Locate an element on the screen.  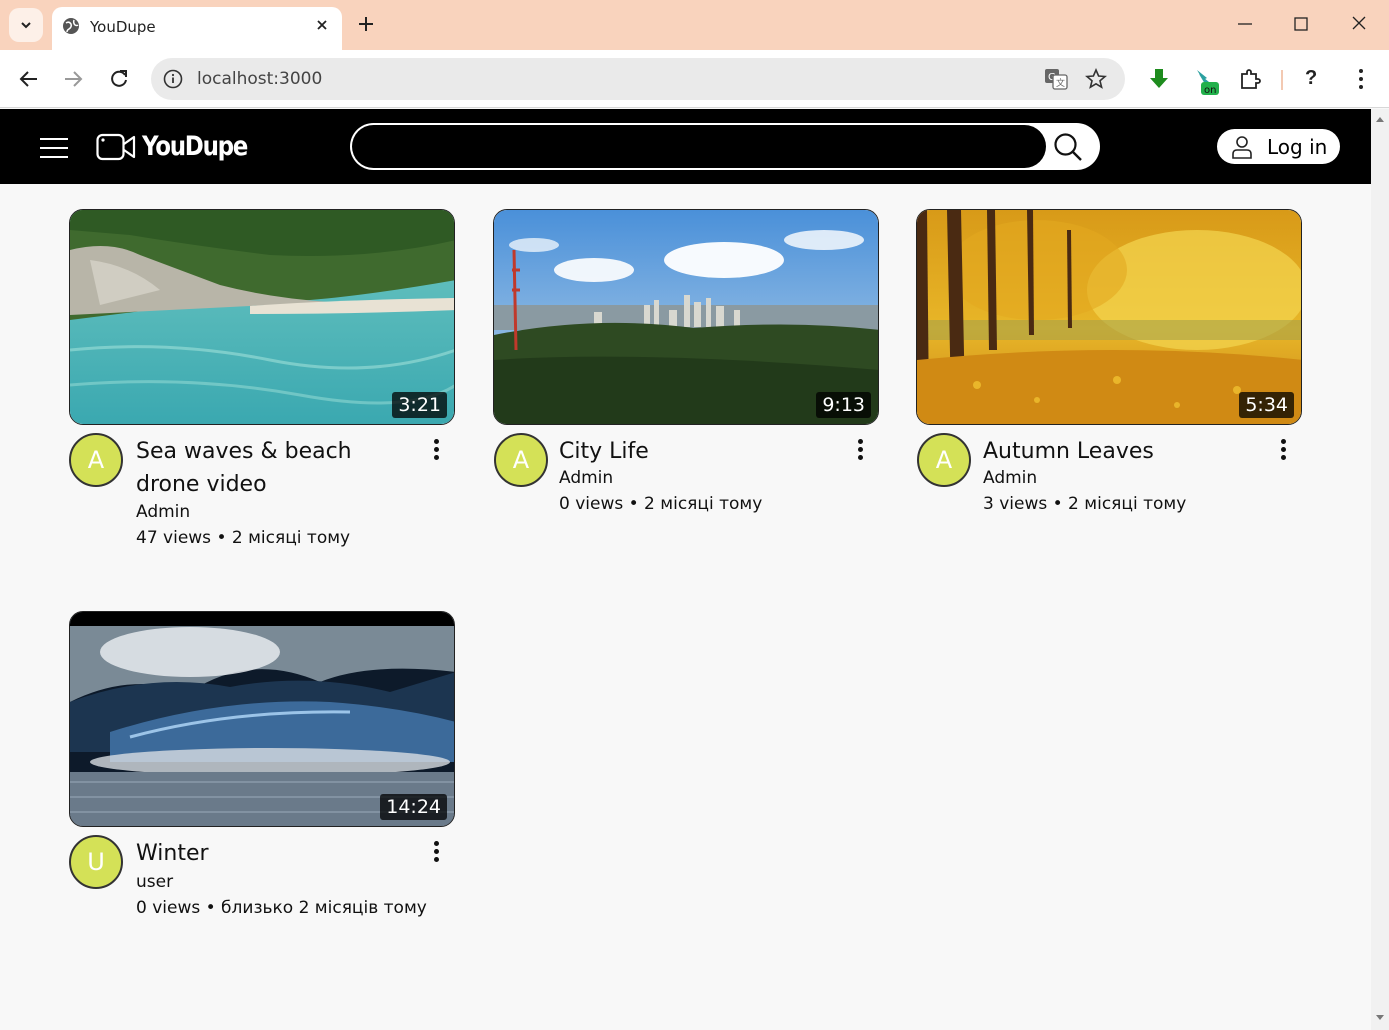
help-button: ? is located at coordinates (1311, 78).